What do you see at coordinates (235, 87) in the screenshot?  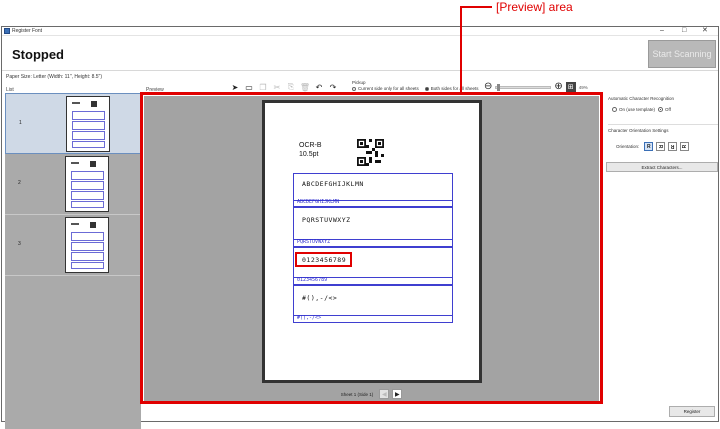 I see `select-pointer-icon: ➤` at bounding box center [235, 87].